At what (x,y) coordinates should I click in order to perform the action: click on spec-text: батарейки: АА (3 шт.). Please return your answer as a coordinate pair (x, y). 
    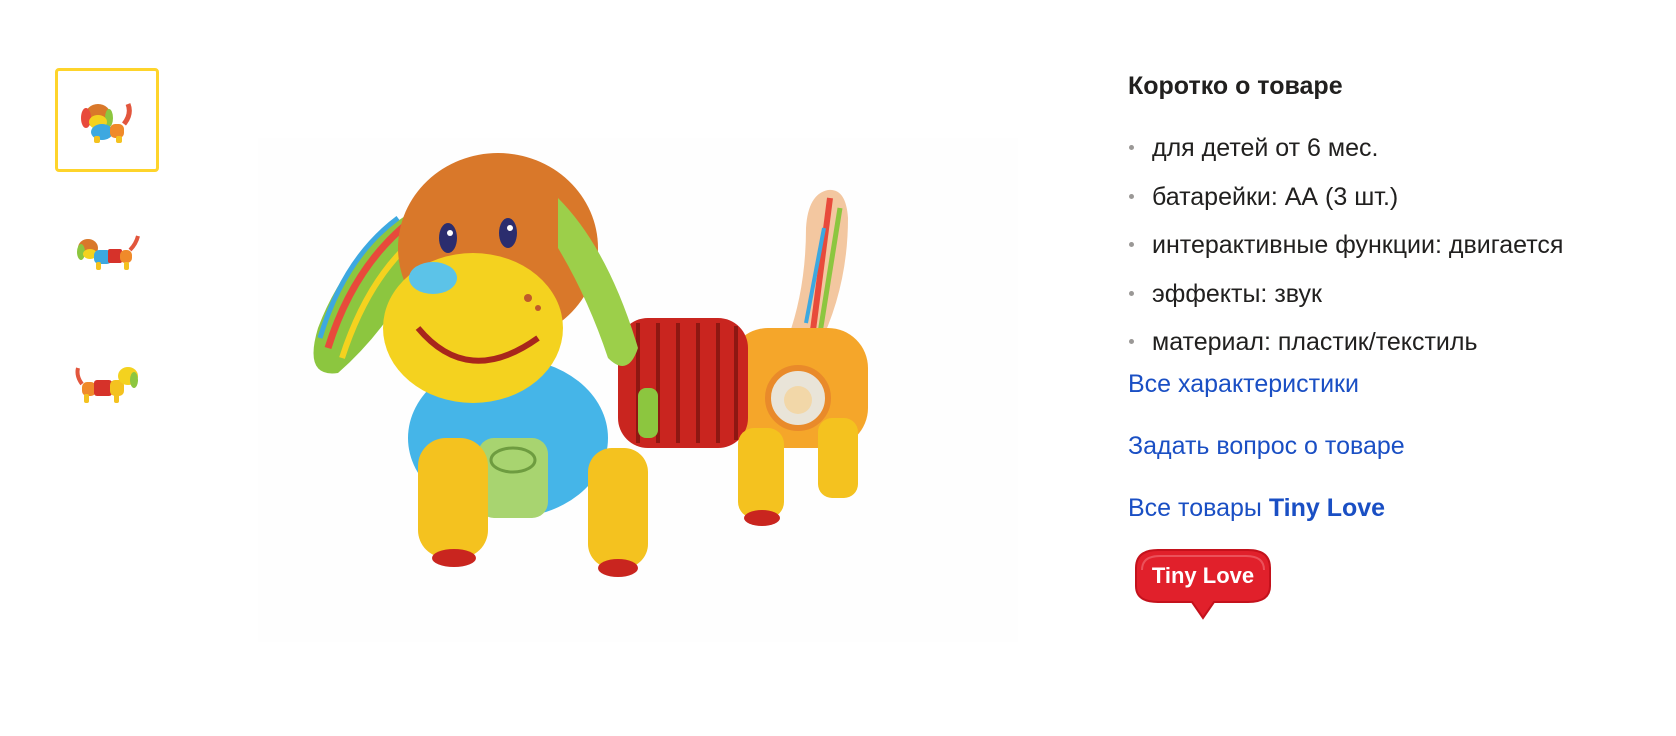
    Looking at the image, I should click on (1275, 196).